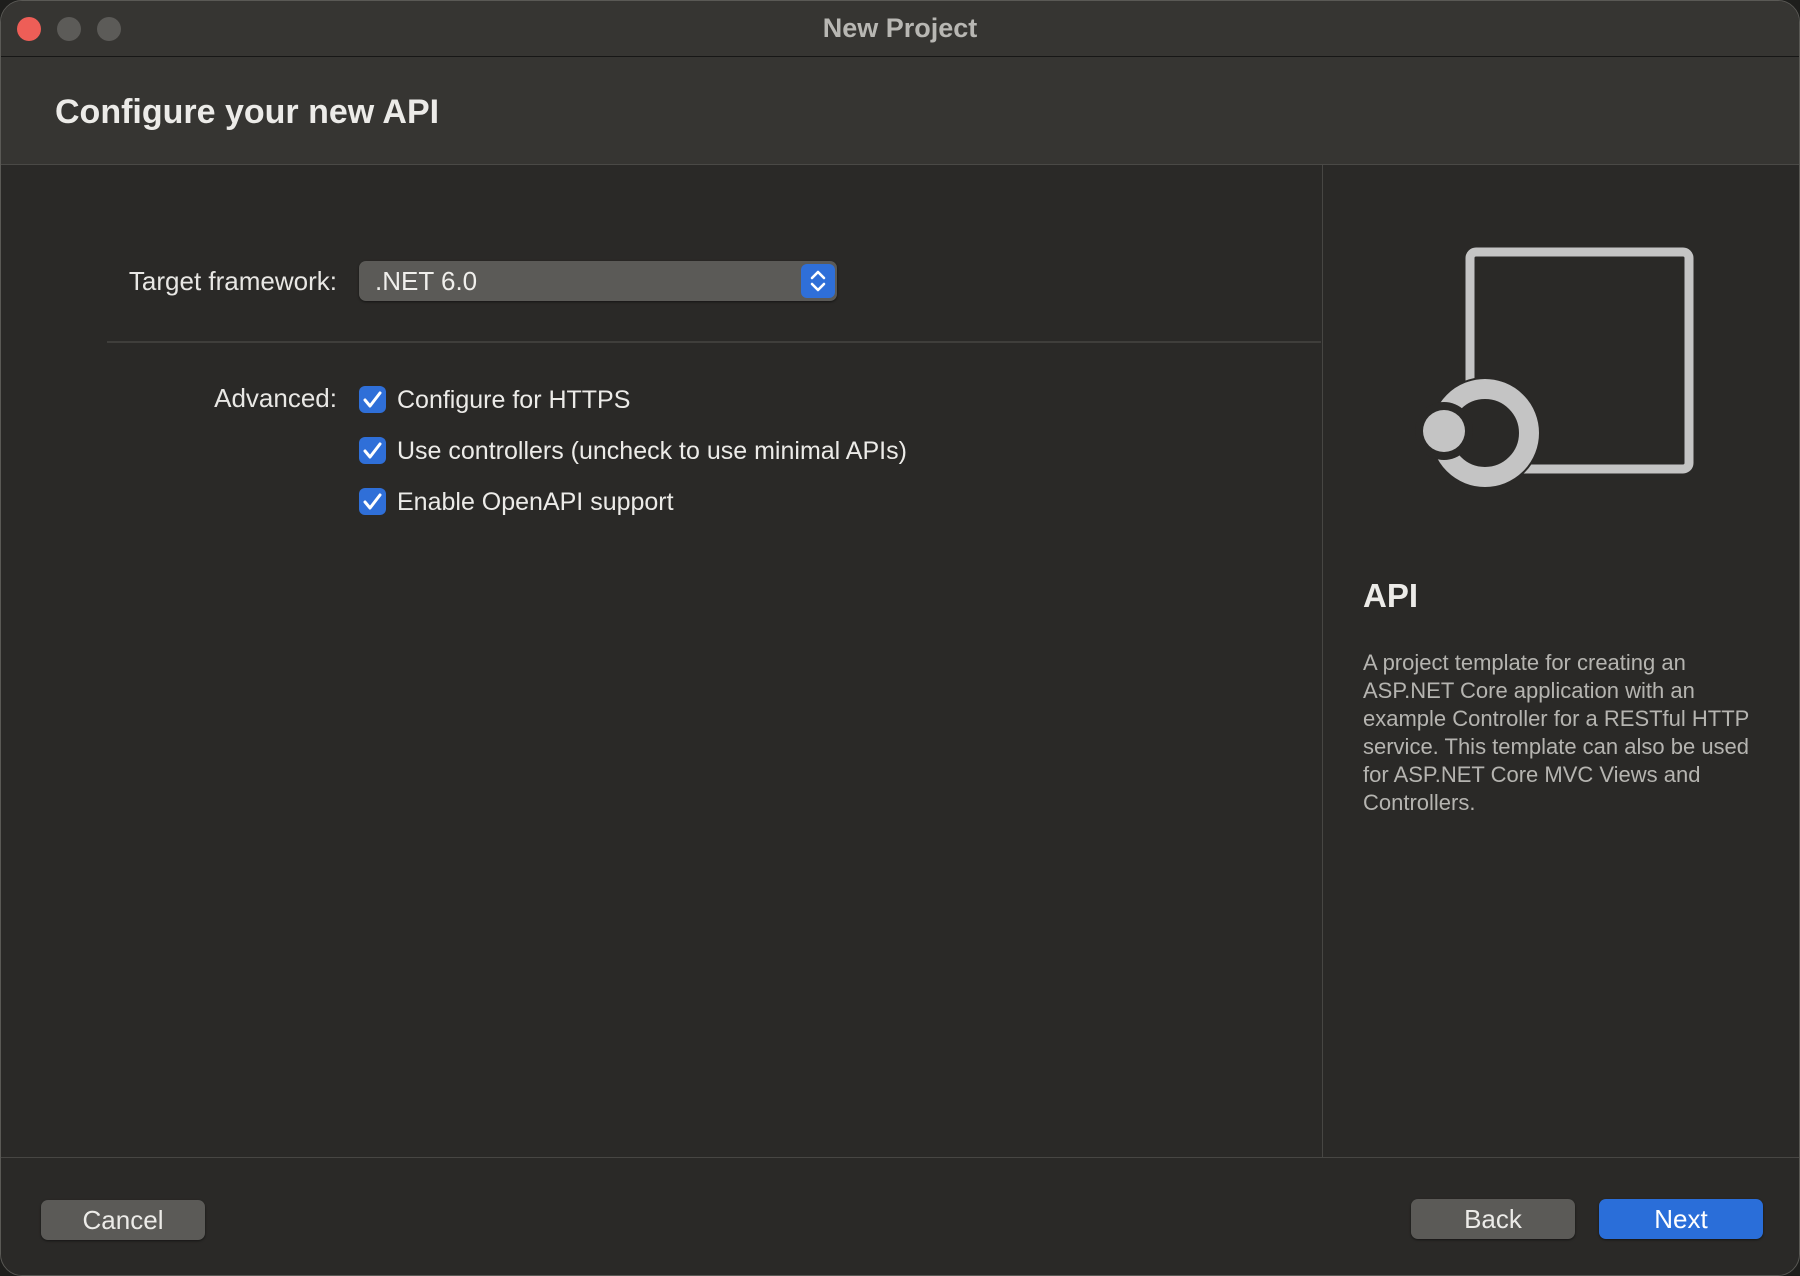  What do you see at coordinates (1493, 1219) in the screenshot?
I see `back-button: Back` at bounding box center [1493, 1219].